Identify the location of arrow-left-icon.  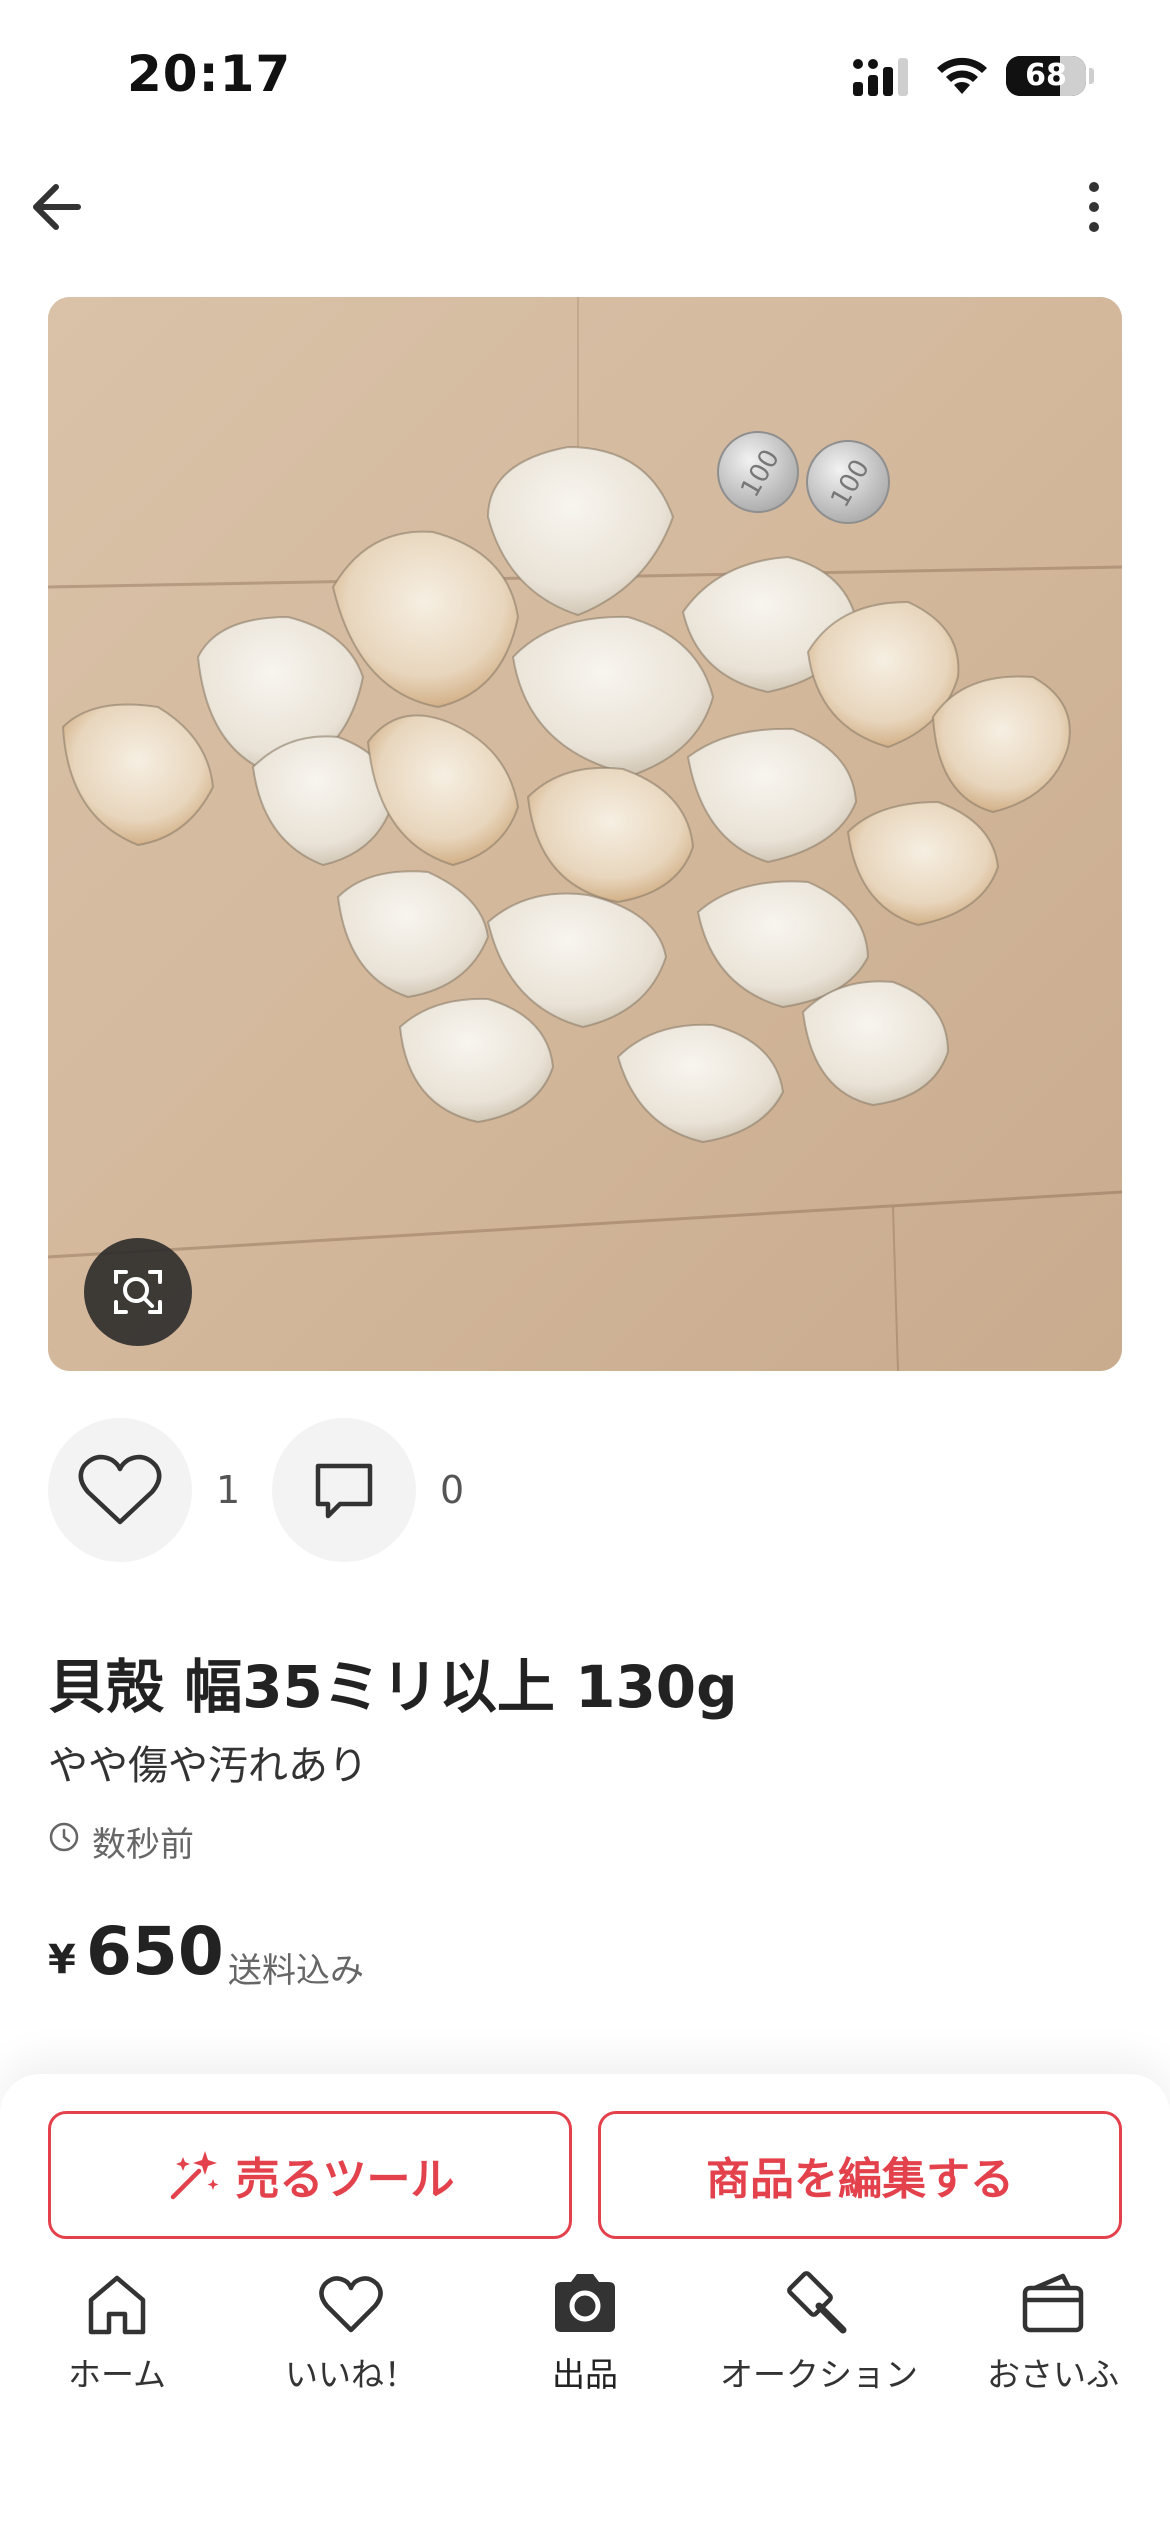
(63, 207).